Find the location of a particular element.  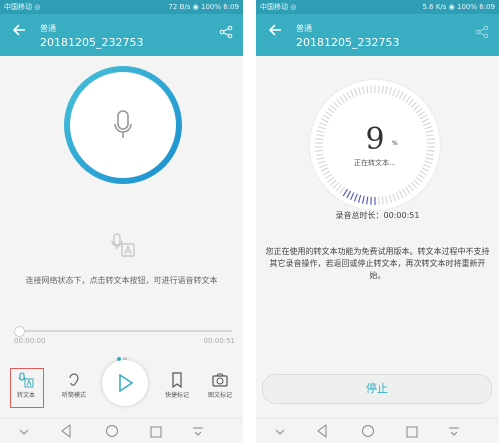

playback-track is located at coordinates (125, 331).